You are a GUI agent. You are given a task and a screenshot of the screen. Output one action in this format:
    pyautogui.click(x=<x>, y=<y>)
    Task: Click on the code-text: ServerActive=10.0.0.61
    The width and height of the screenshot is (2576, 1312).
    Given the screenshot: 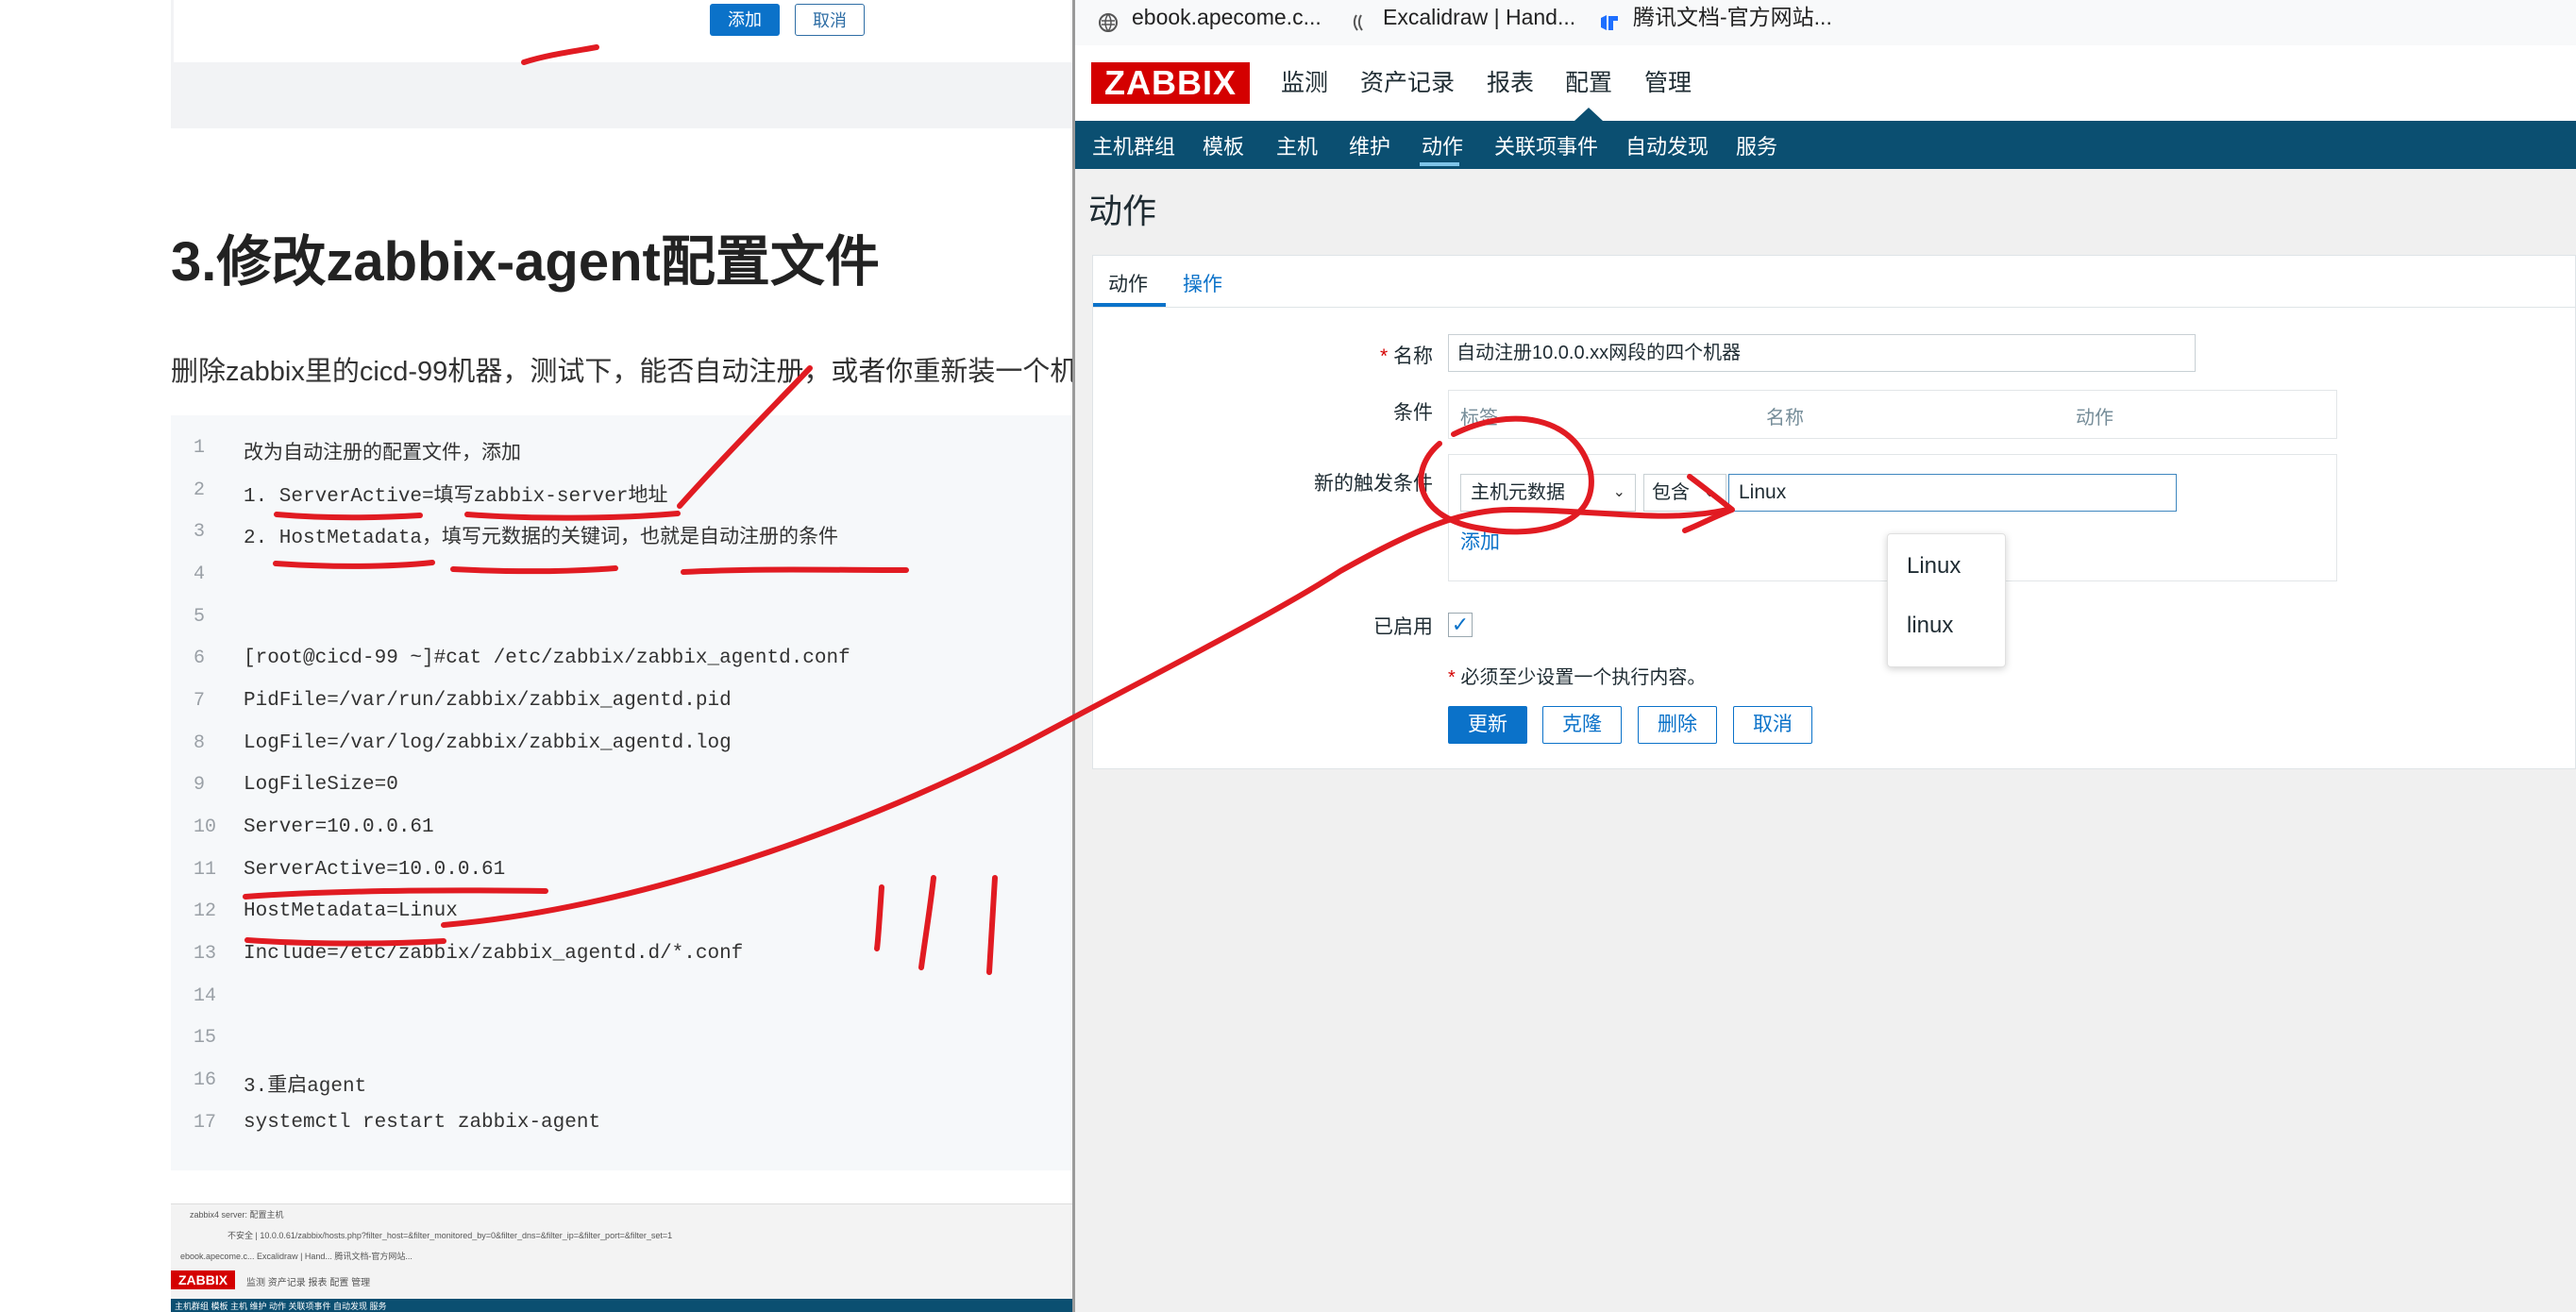 What is the action you would take?
    pyautogui.click(x=375, y=870)
    